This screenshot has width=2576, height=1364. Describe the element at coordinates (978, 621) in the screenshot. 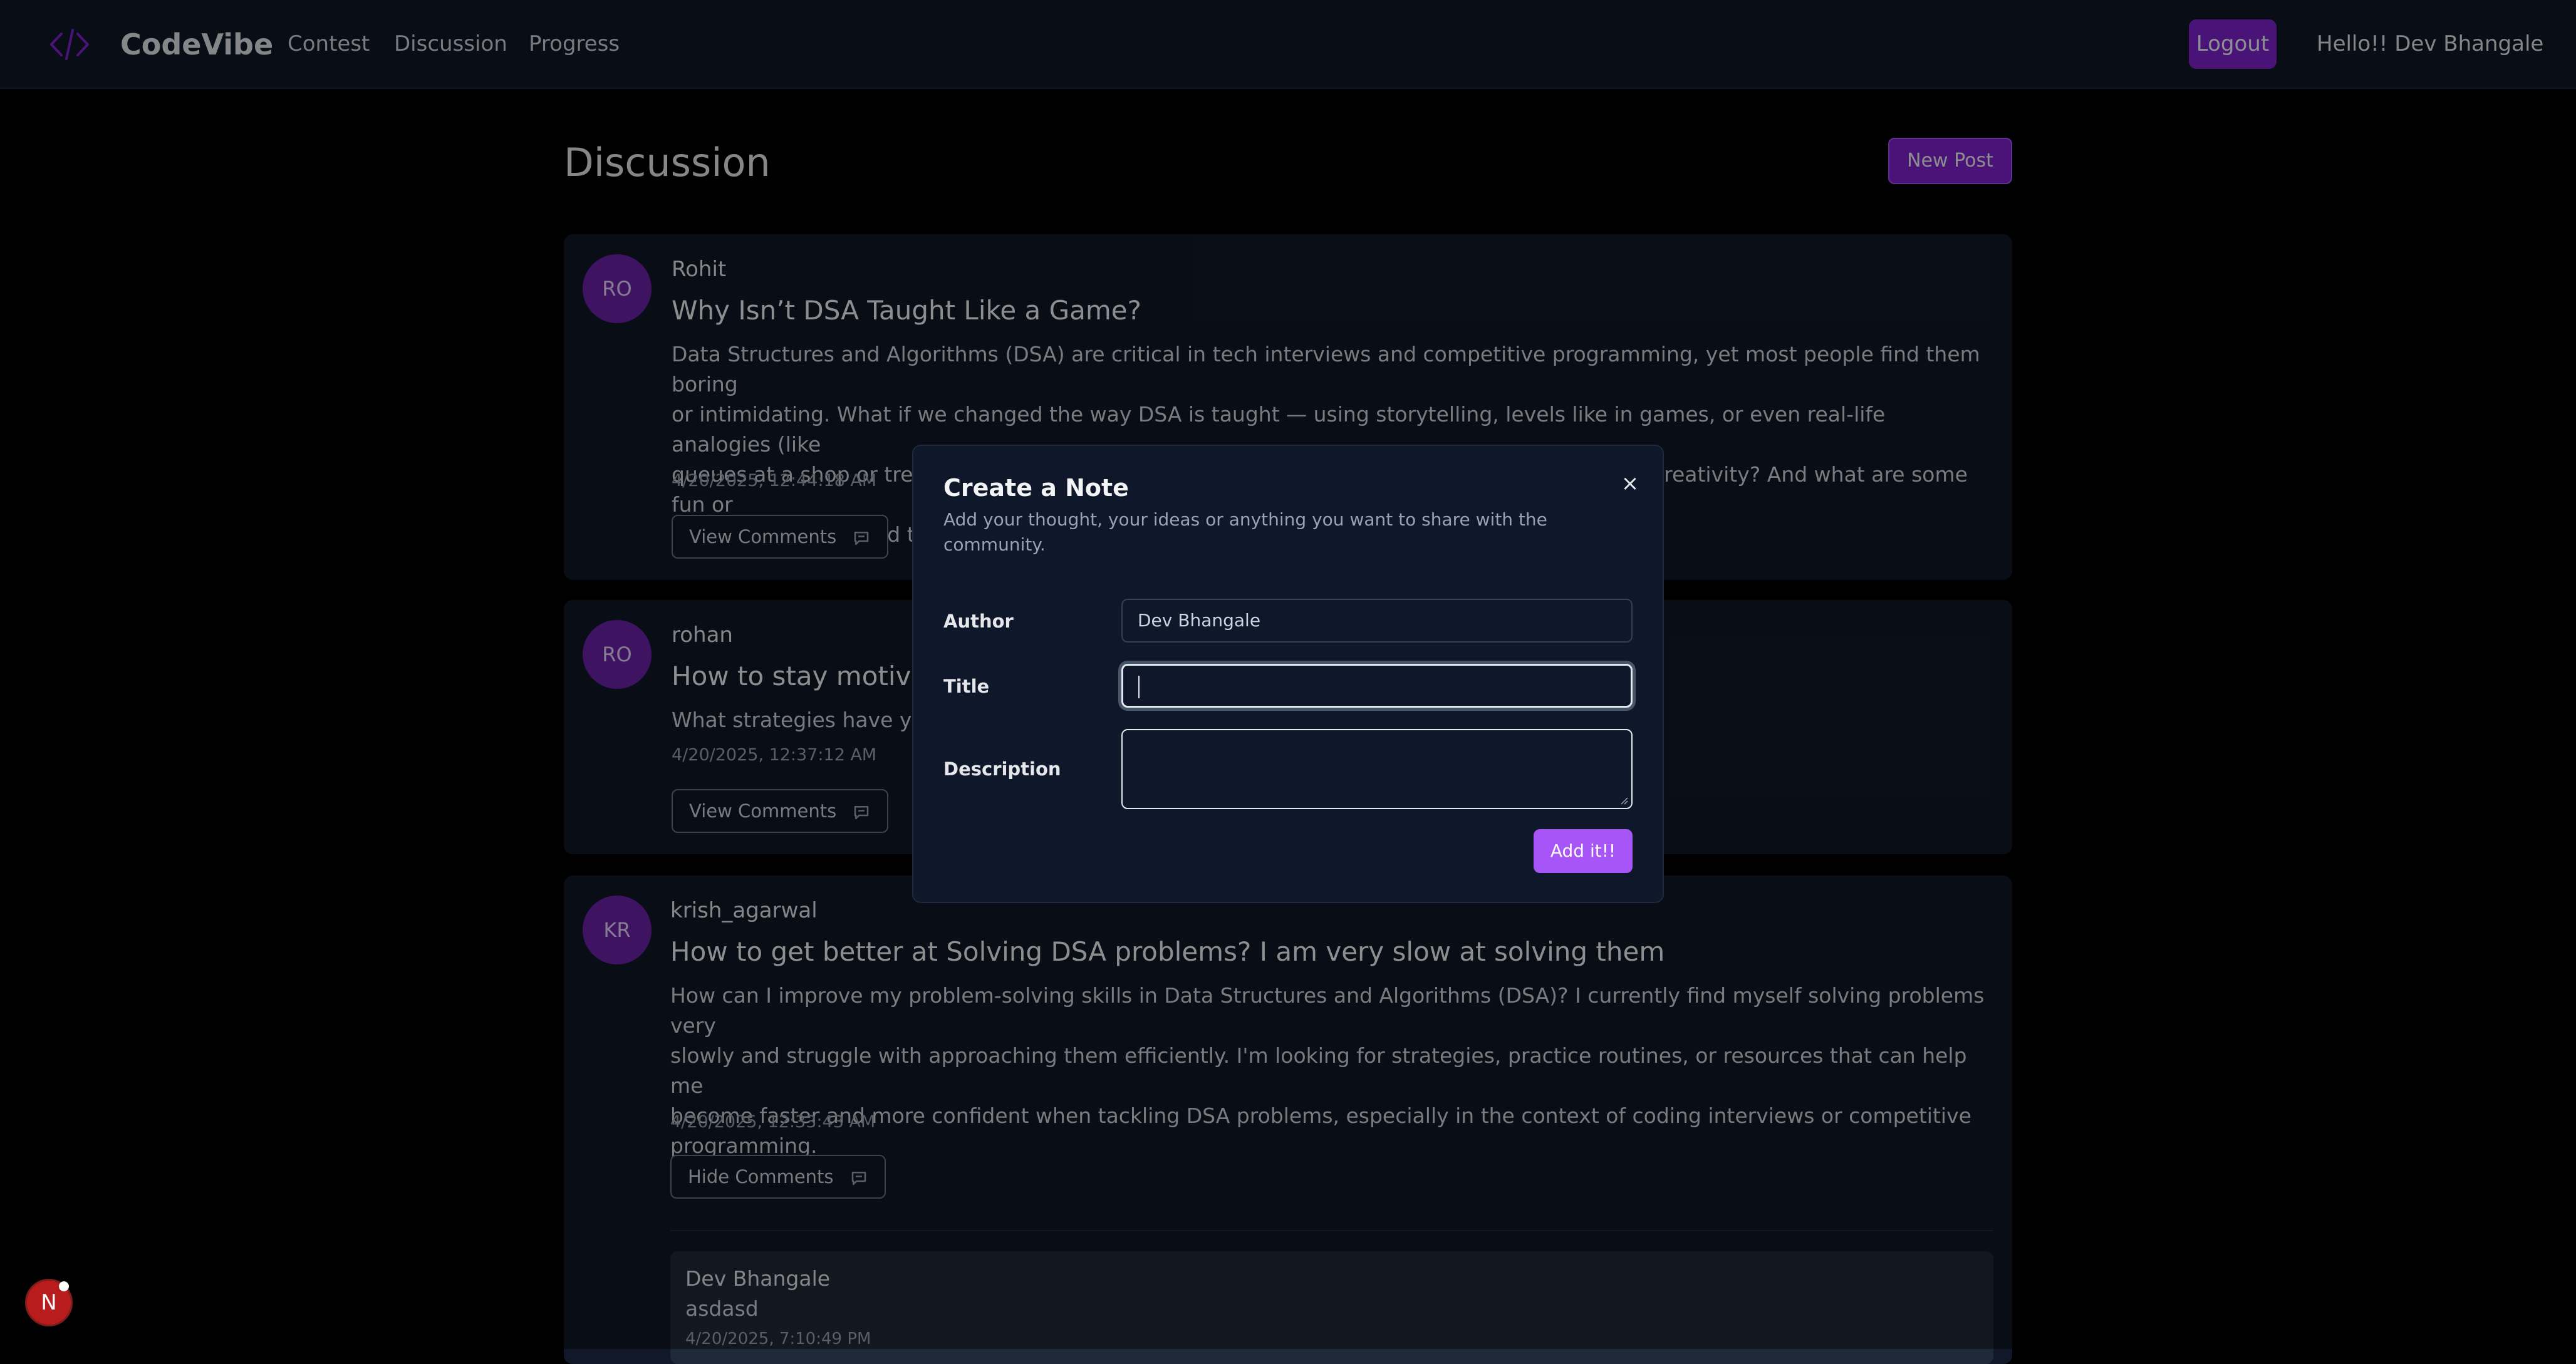

I see `author-label: Author` at that location.